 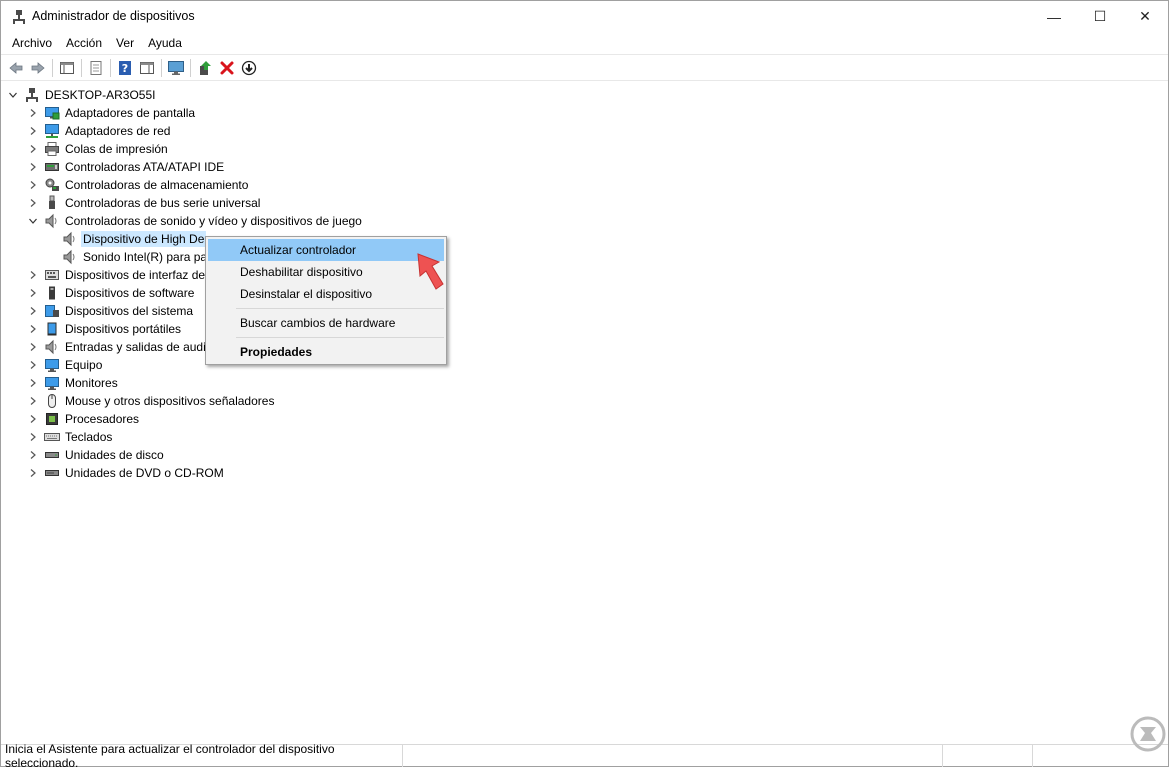 What do you see at coordinates (147, 68) in the screenshot?
I see `view-button` at bounding box center [147, 68].